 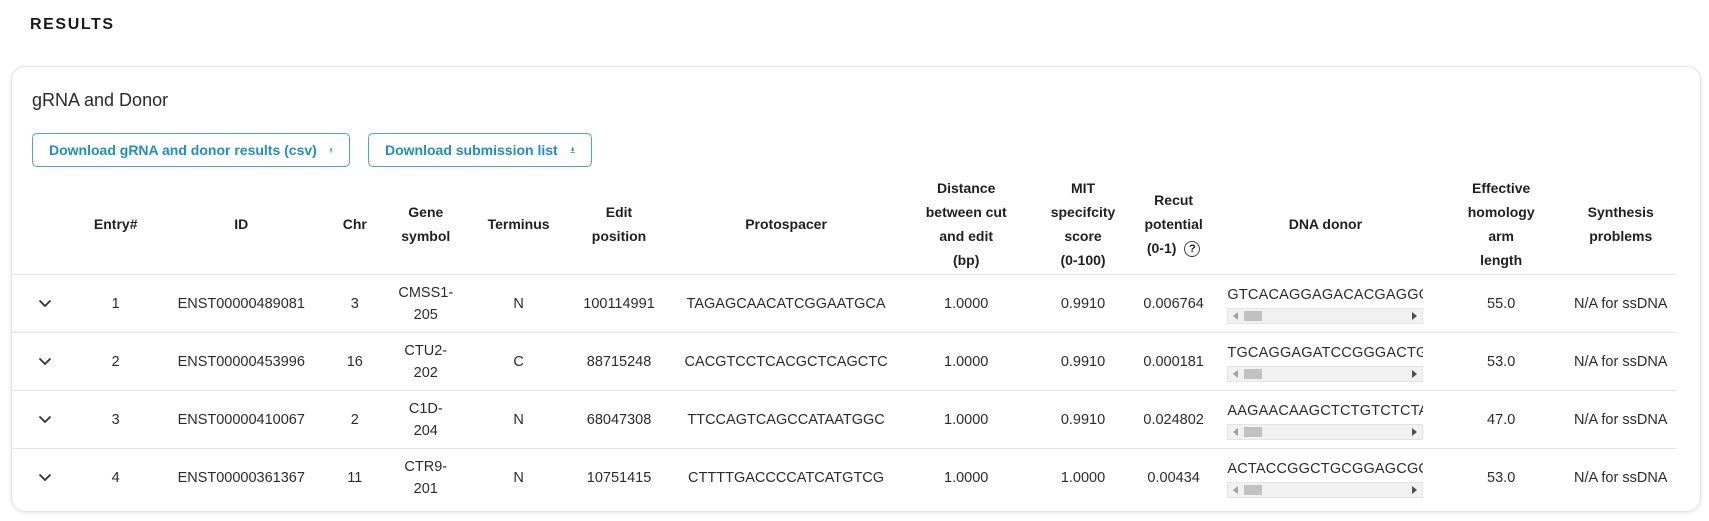 I want to click on header-edit-position: Edit position, so click(x=619, y=224).